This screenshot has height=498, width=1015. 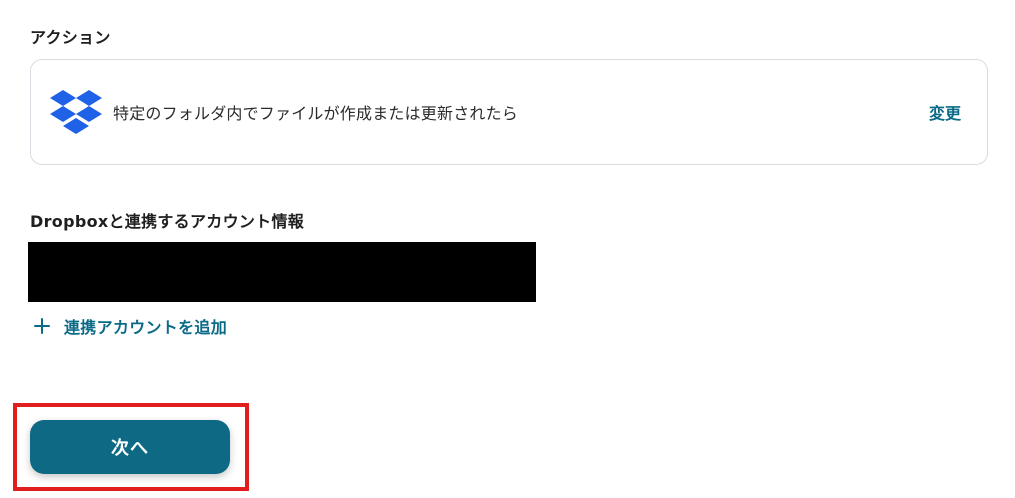 I want to click on plus-icon, so click(x=42, y=326).